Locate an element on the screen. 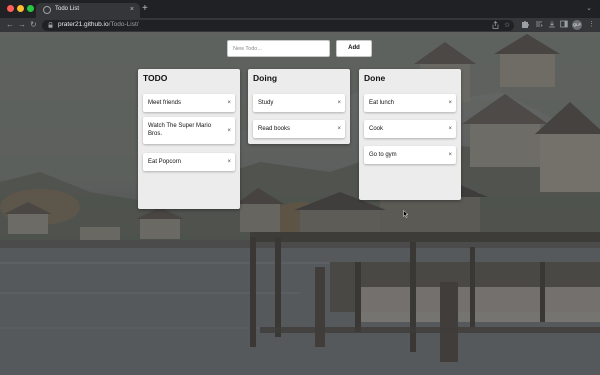 This screenshot has width=600, height=375. card-text: Eat lunch is located at coordinates (382, 103).